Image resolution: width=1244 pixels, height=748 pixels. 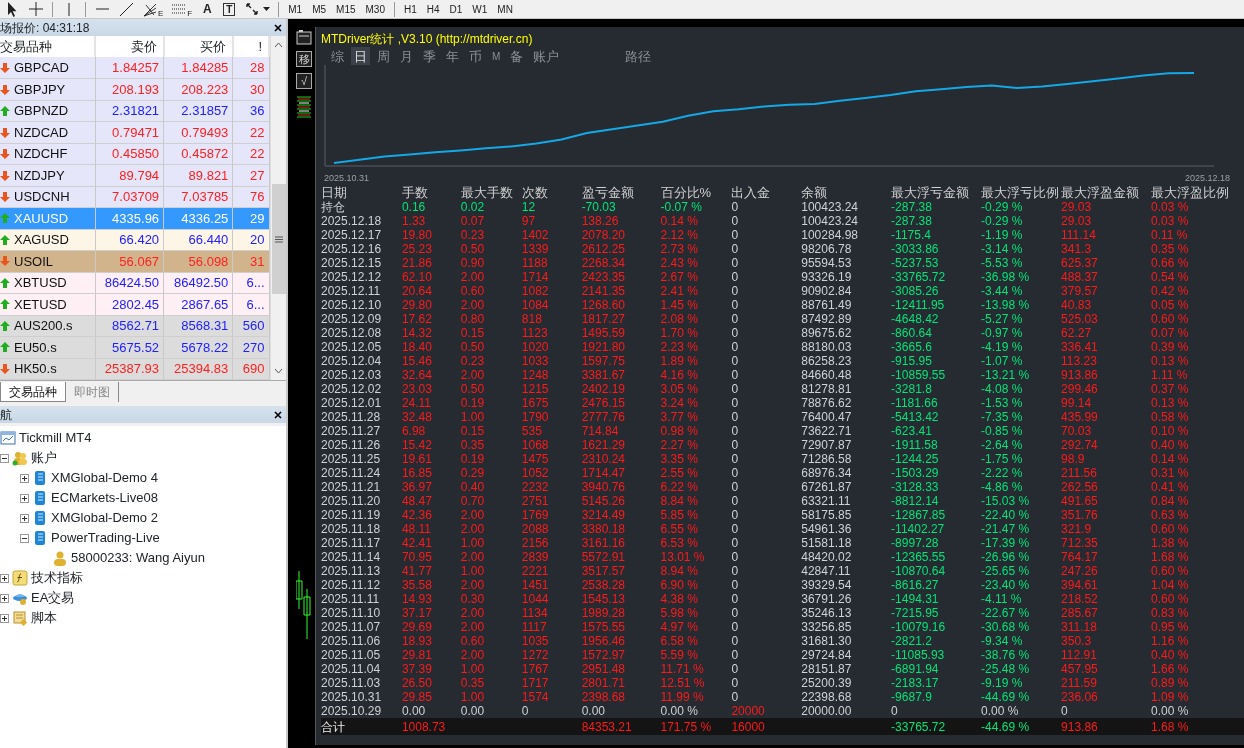 I want to click on table-cell: 29.03, so click(x=1076, y=207).